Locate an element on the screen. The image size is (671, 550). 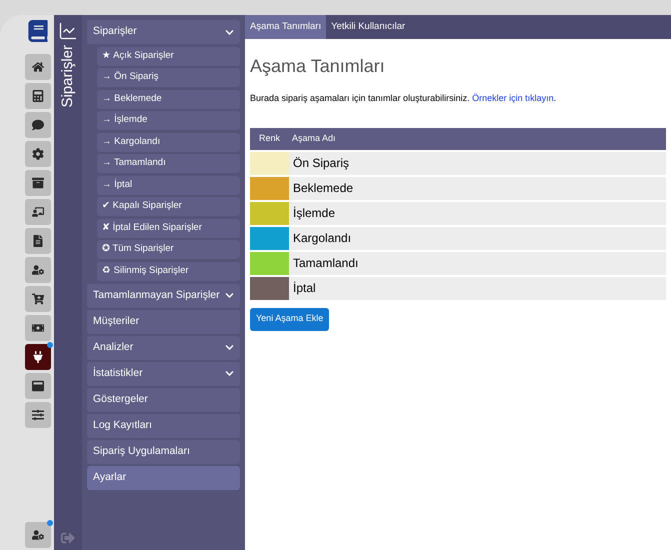
menu-item: Siparişler is located at coordinates (163, 32).